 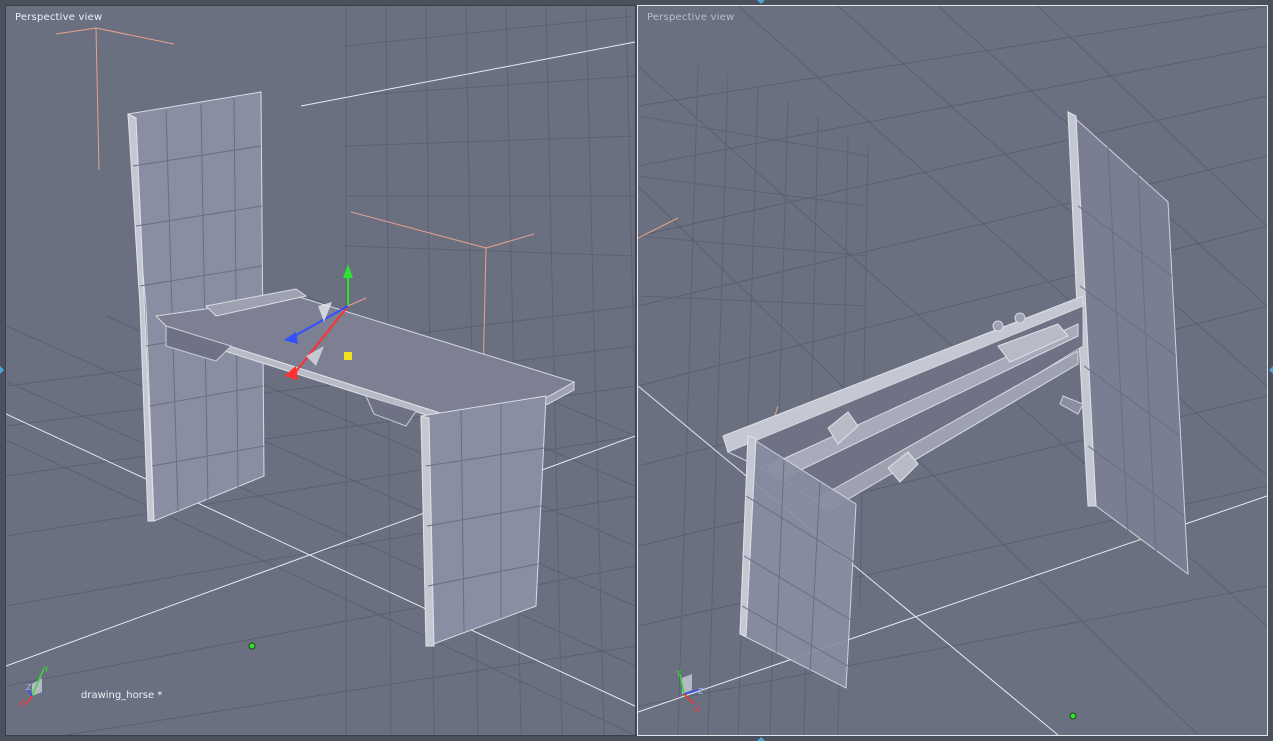 What do you see at coordinates (34, 685) in the screenshot?
I see `axis-gizmo-icon: Y X Z` at bounding box center [34, 685].